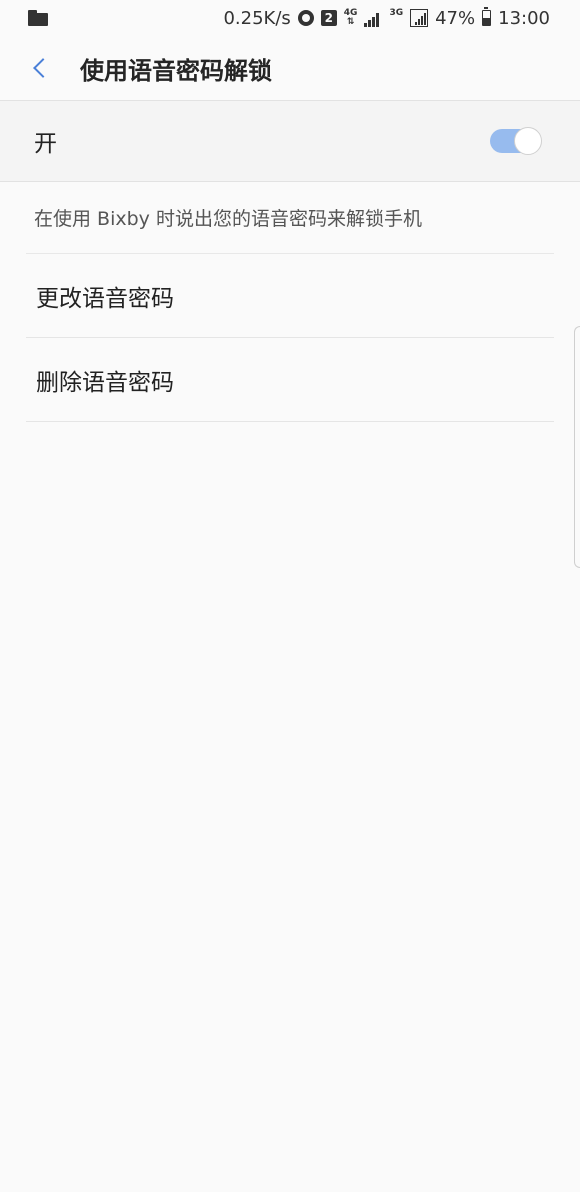 The width and height of the screenshot is (580, 1192). Describe the element at coordinates (328, 18) in the screenshot. I see `sim-slot-icon: 2` at that location.